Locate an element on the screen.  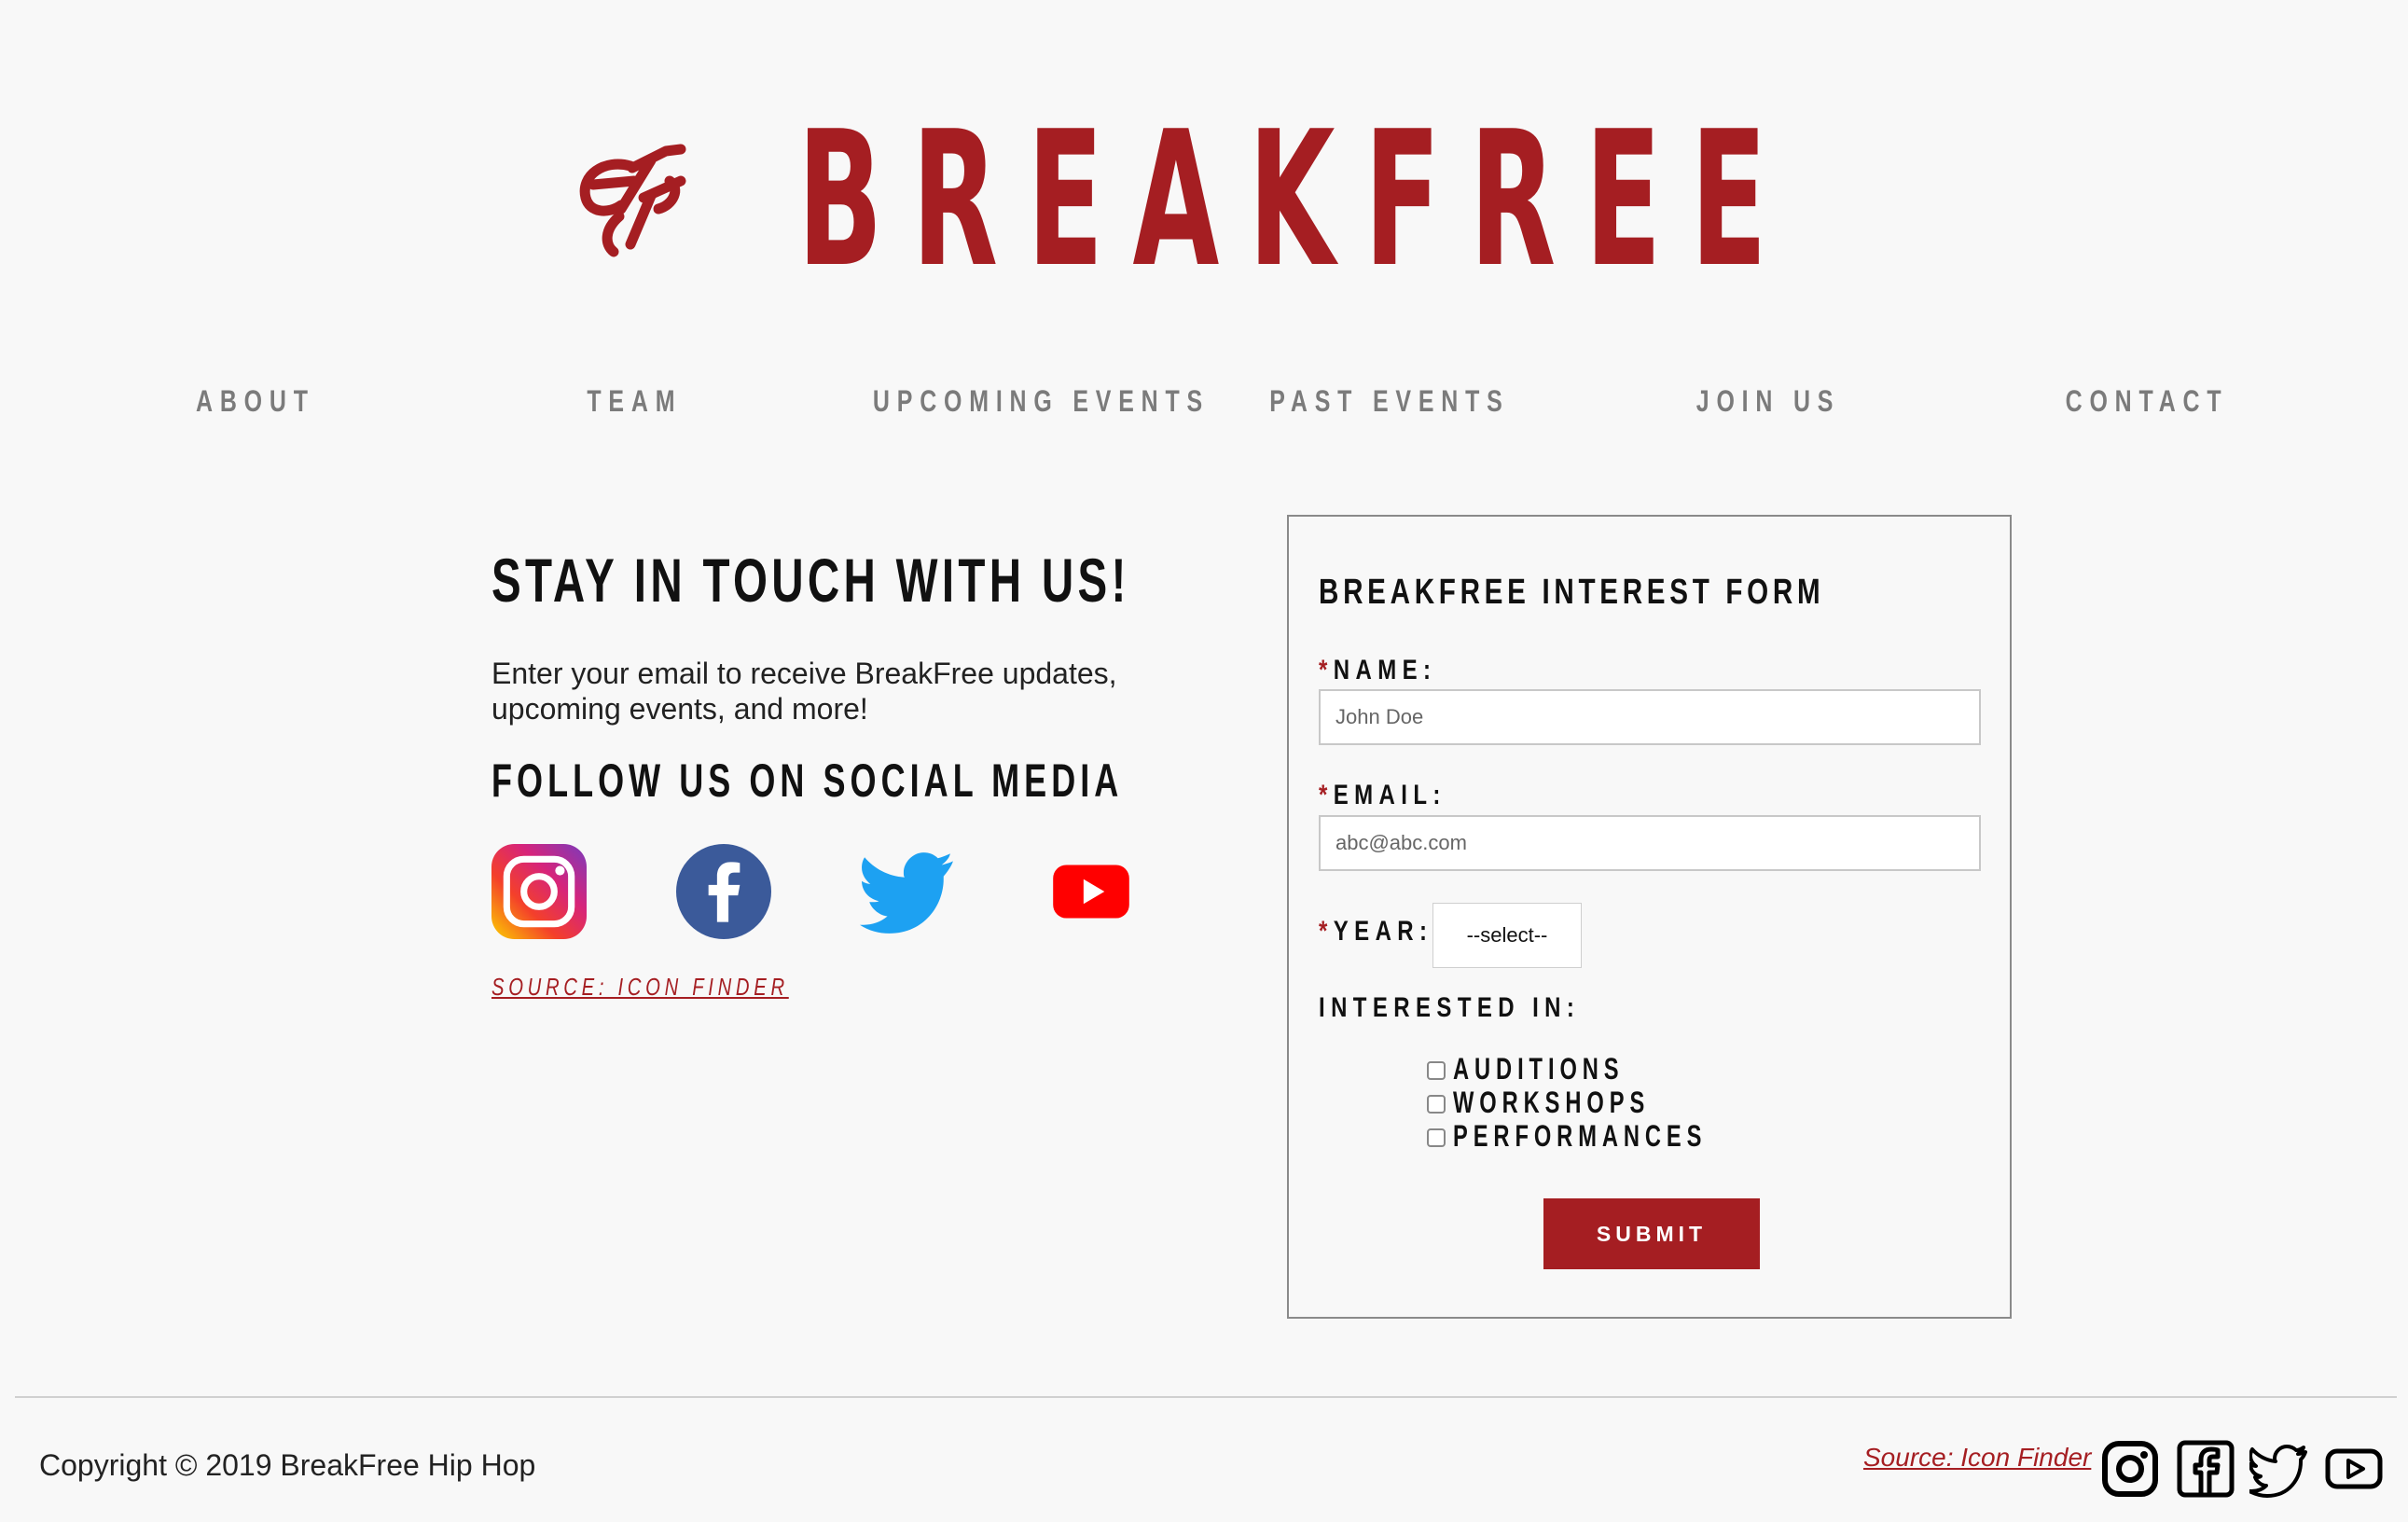
nav-team: TEAM is located at coordinates (634, 401).